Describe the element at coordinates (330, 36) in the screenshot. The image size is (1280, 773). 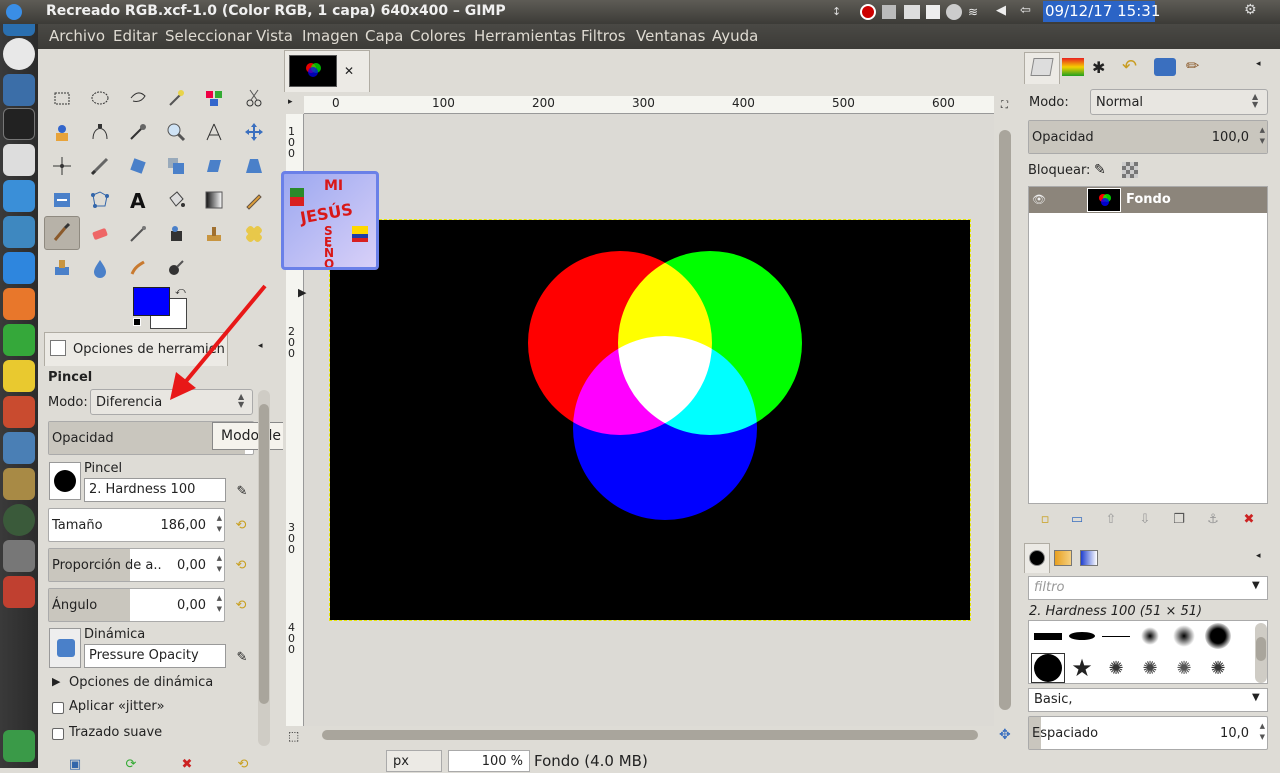
I see `menu-imagen: Imagen` at that location.